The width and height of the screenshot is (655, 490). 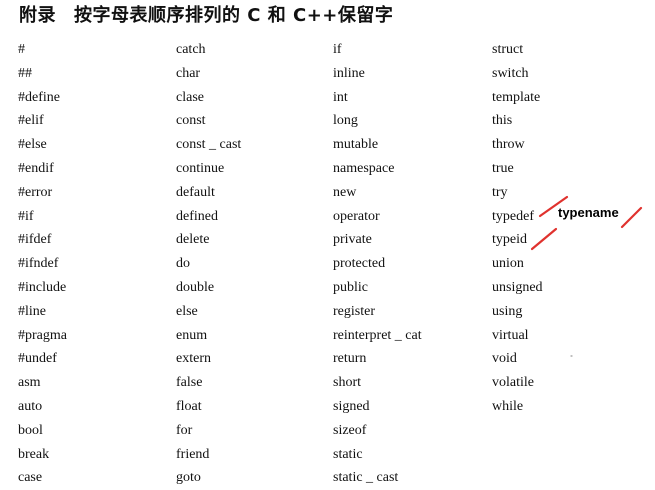 I want to click on keyword-entry: try, so click(x=500, y=192).